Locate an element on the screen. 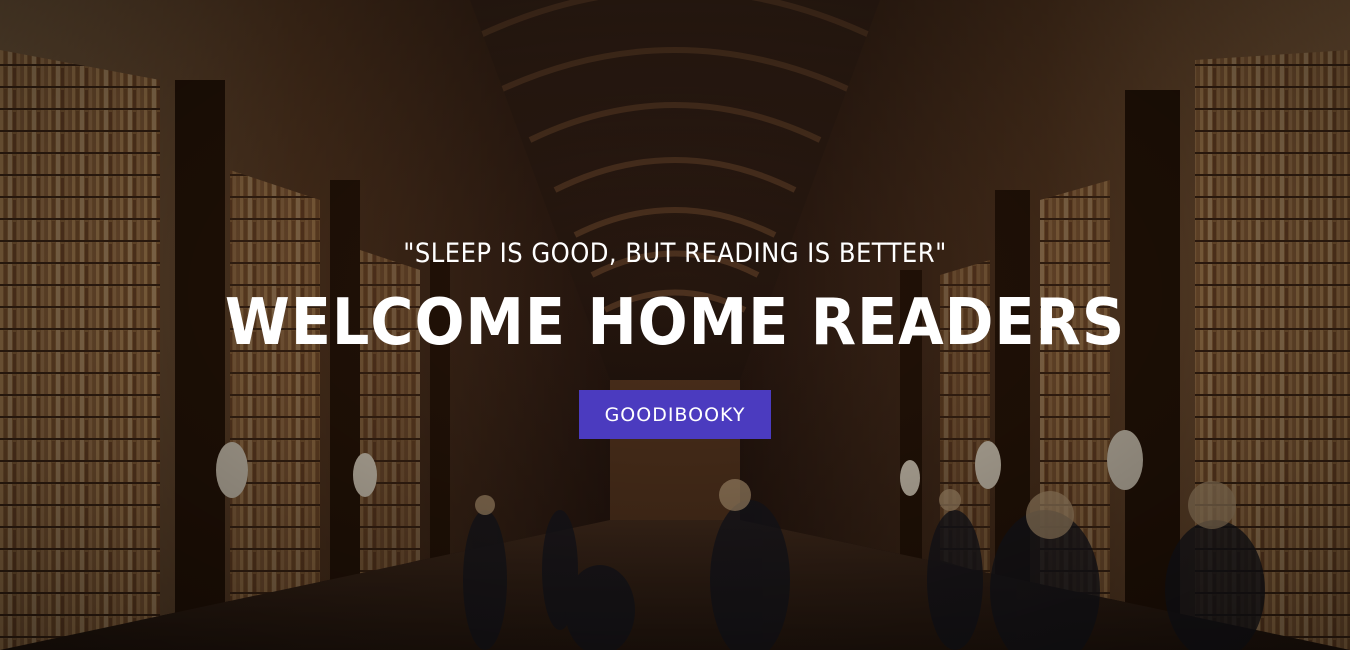 This screenshot has width=1350, height=650. hero-headline: WELCOME HOME READERS is located at coordinates (675, 323).